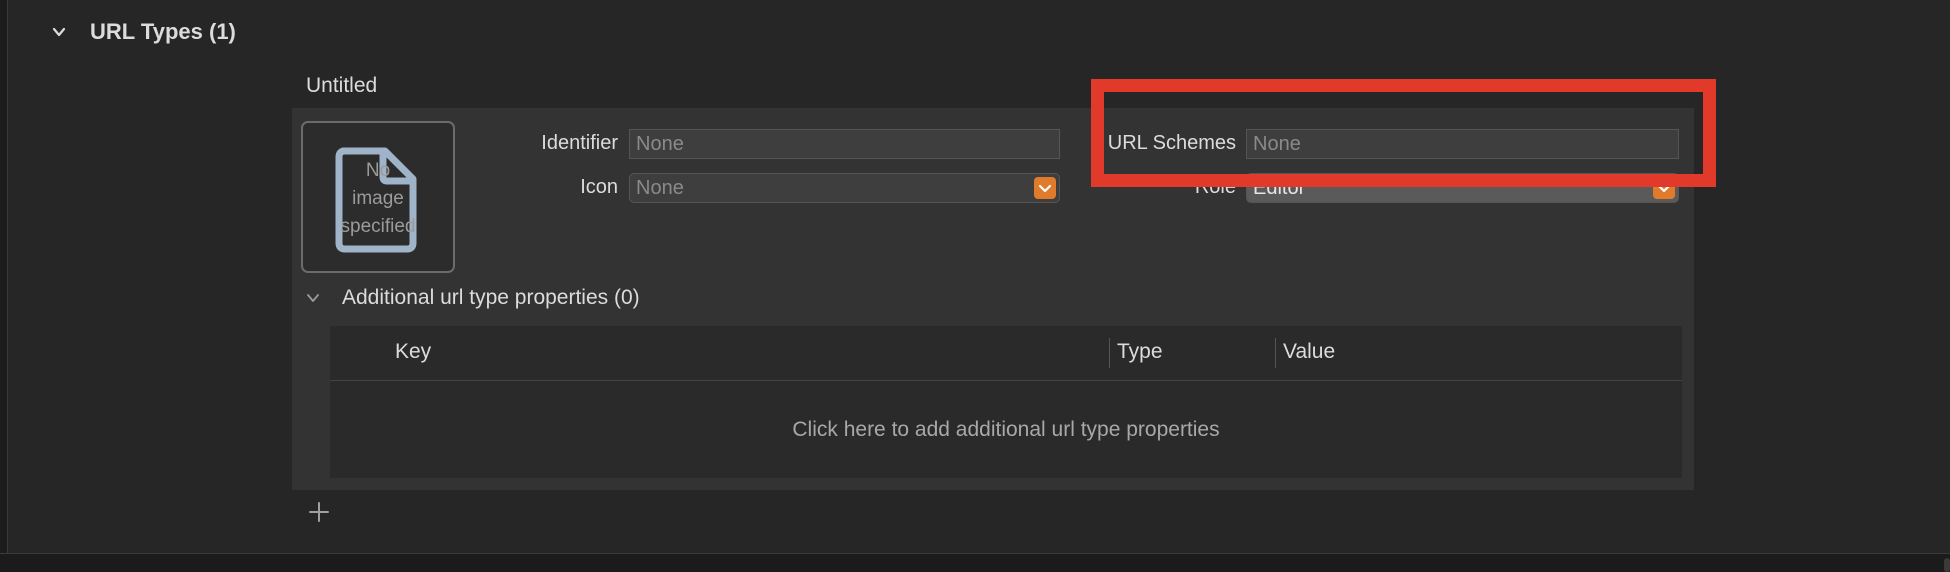 The image size is (1950, 572). Describe the element at coordinates (844, 144) in the screenshot. I see `identifier-field: None` at that location.